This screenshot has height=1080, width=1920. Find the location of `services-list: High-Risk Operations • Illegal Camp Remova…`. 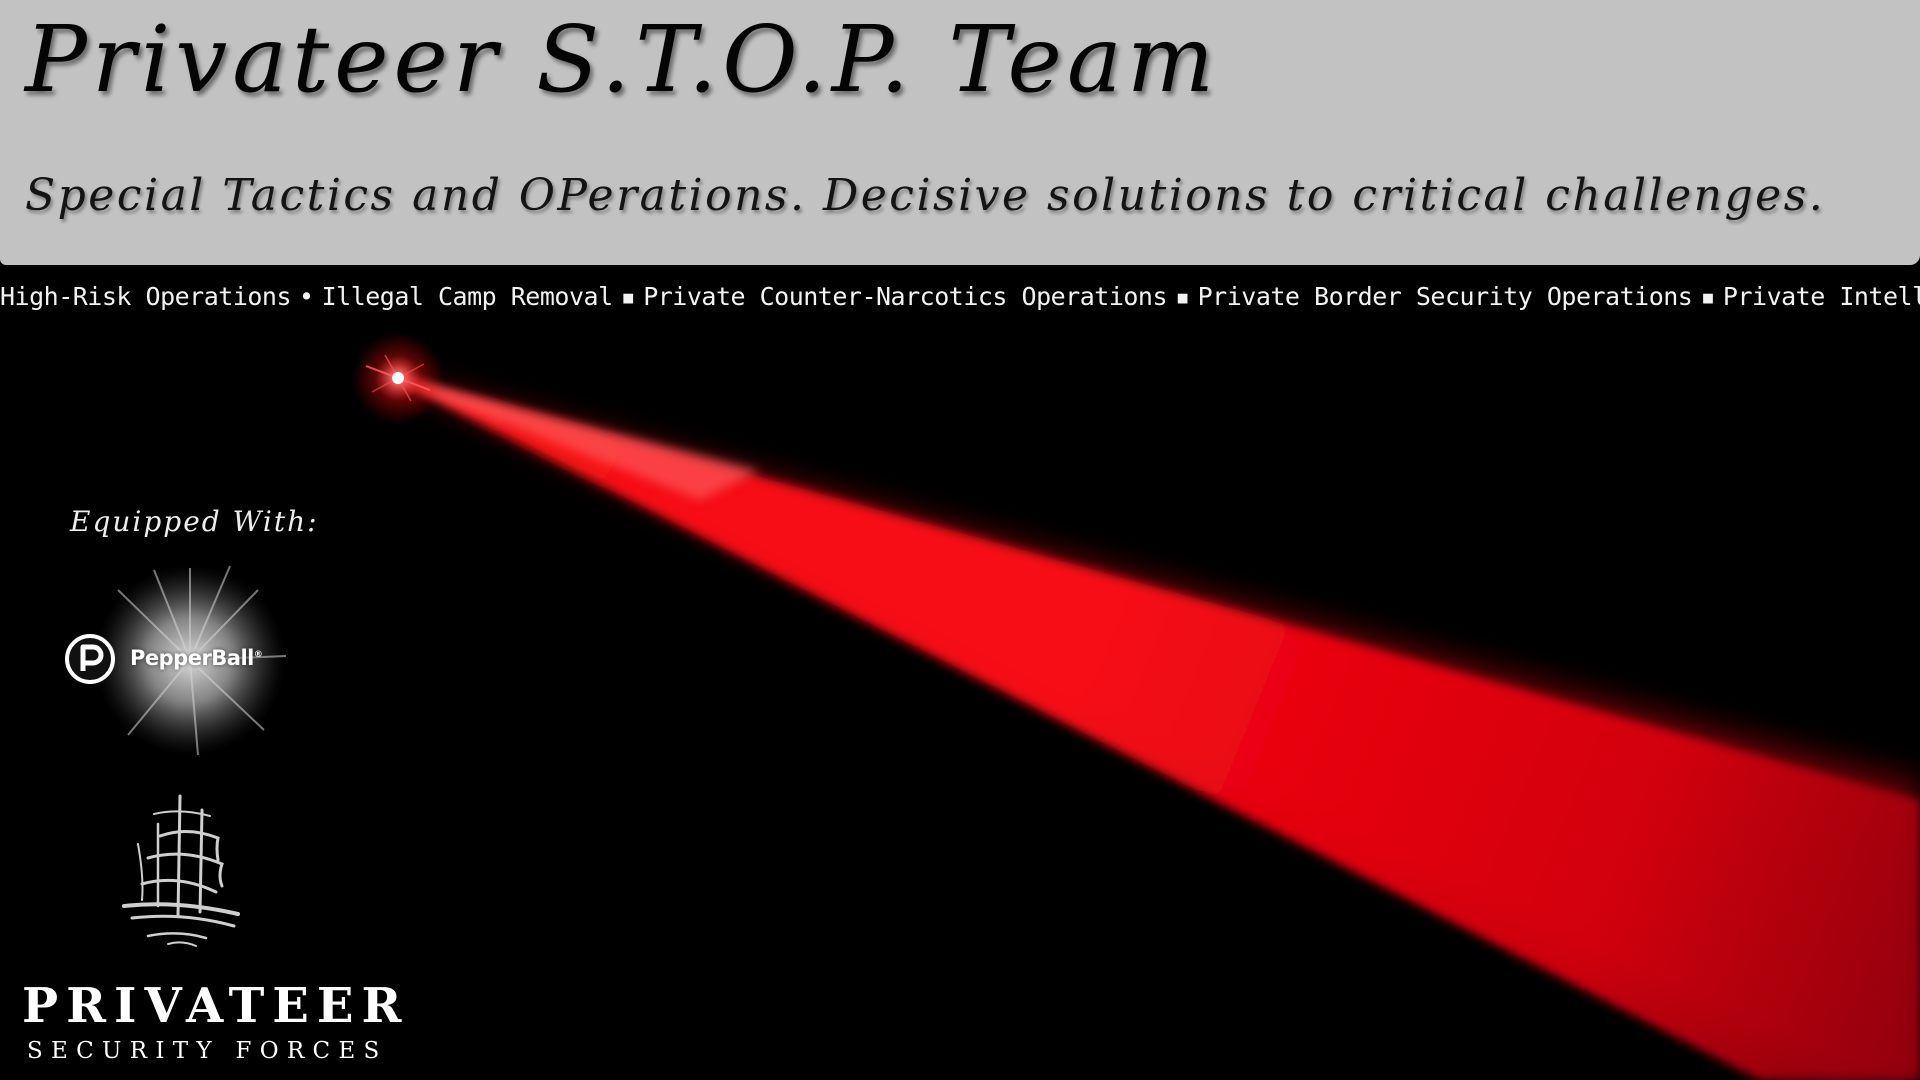

services-list: High-Risk Operations • Illegal Camp Remova… is located at coordinates (960, 296).